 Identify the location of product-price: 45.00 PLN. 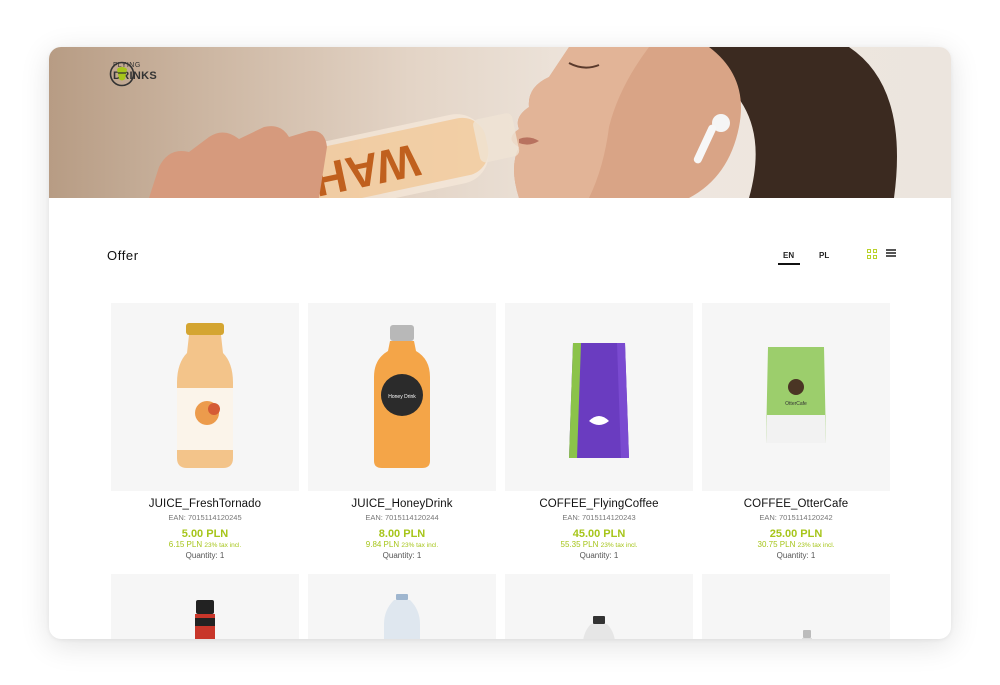
(599, 534).